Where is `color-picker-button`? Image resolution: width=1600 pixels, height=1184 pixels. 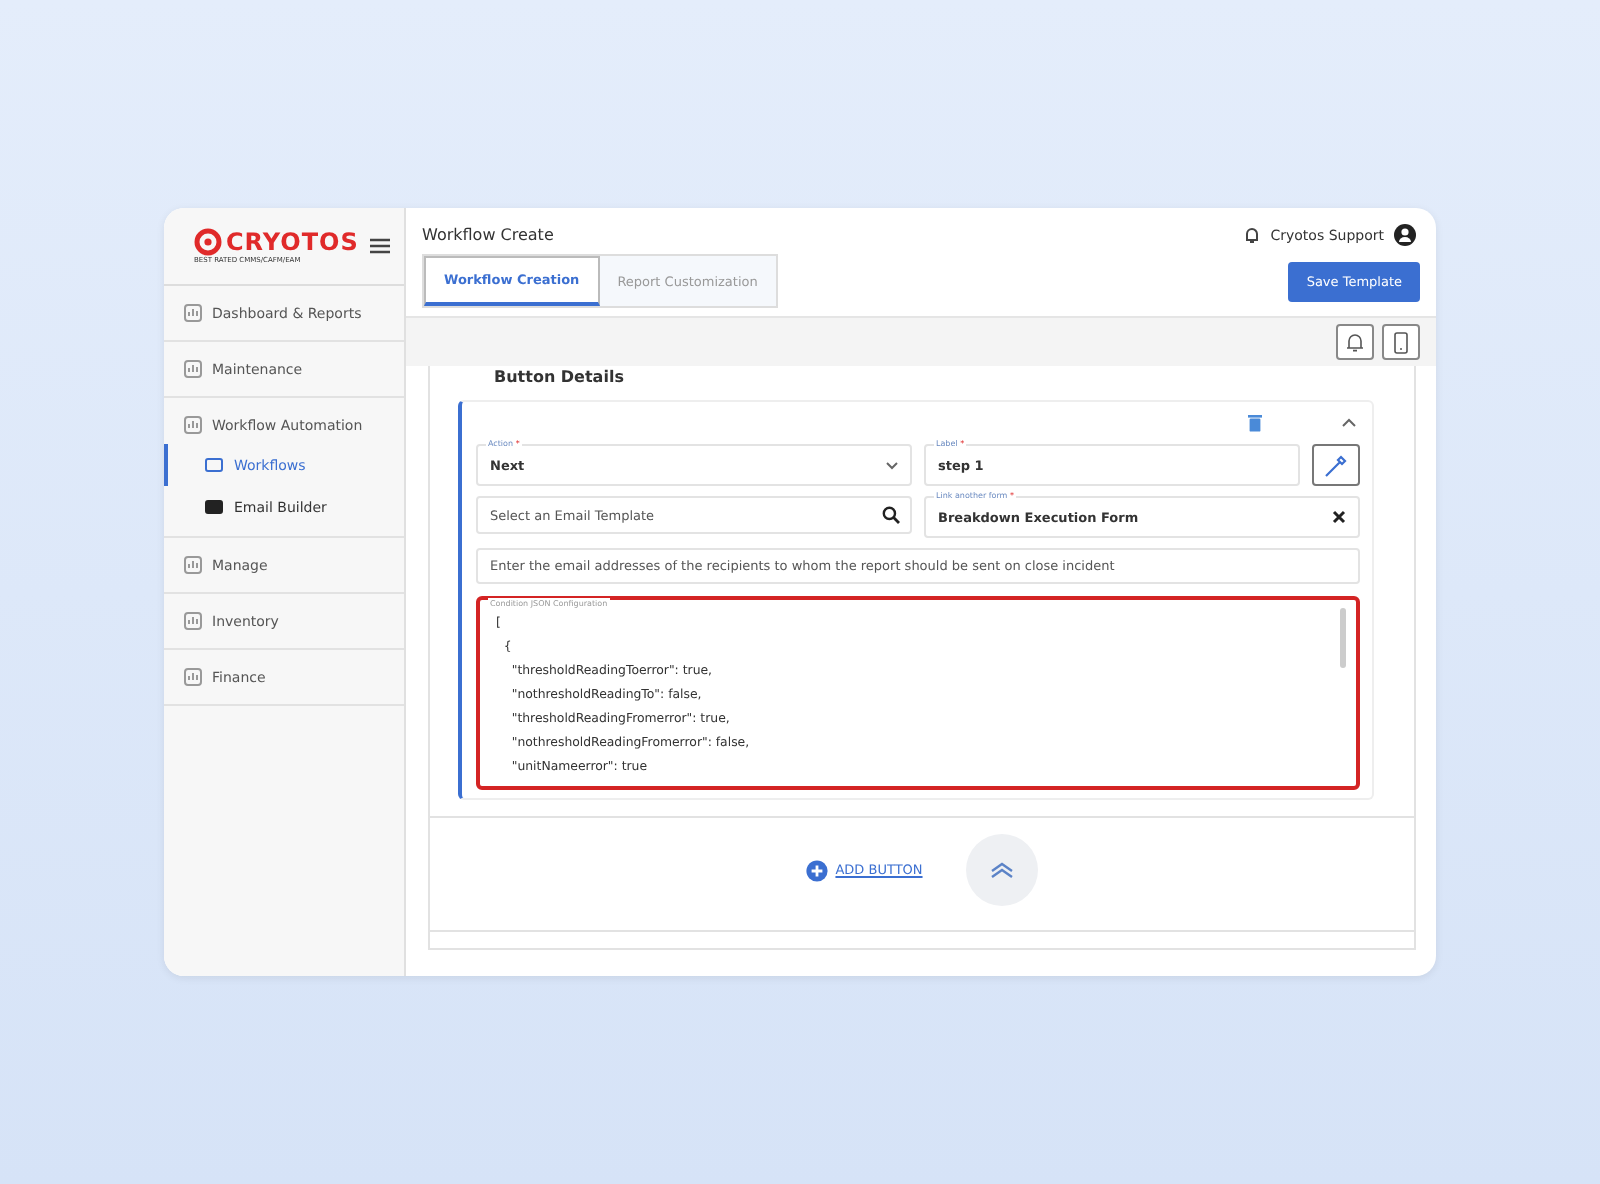
color-picker-button is located at coordinates (1336, 465).